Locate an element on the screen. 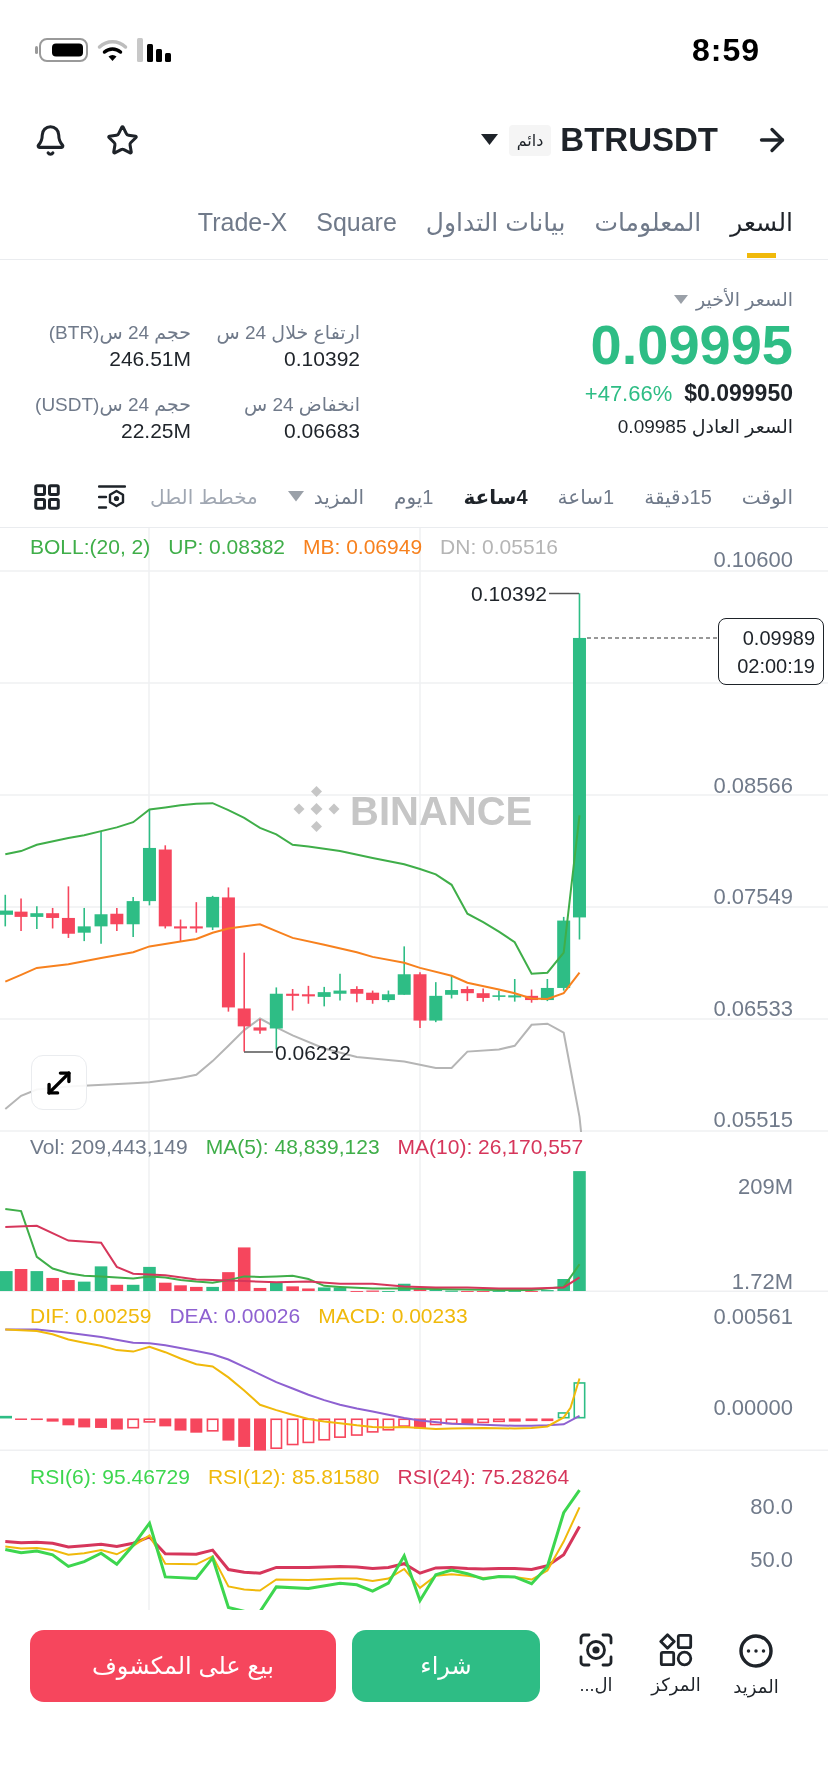  rsi-axis-label: 80.0 is located at coordinates (771, 1506).